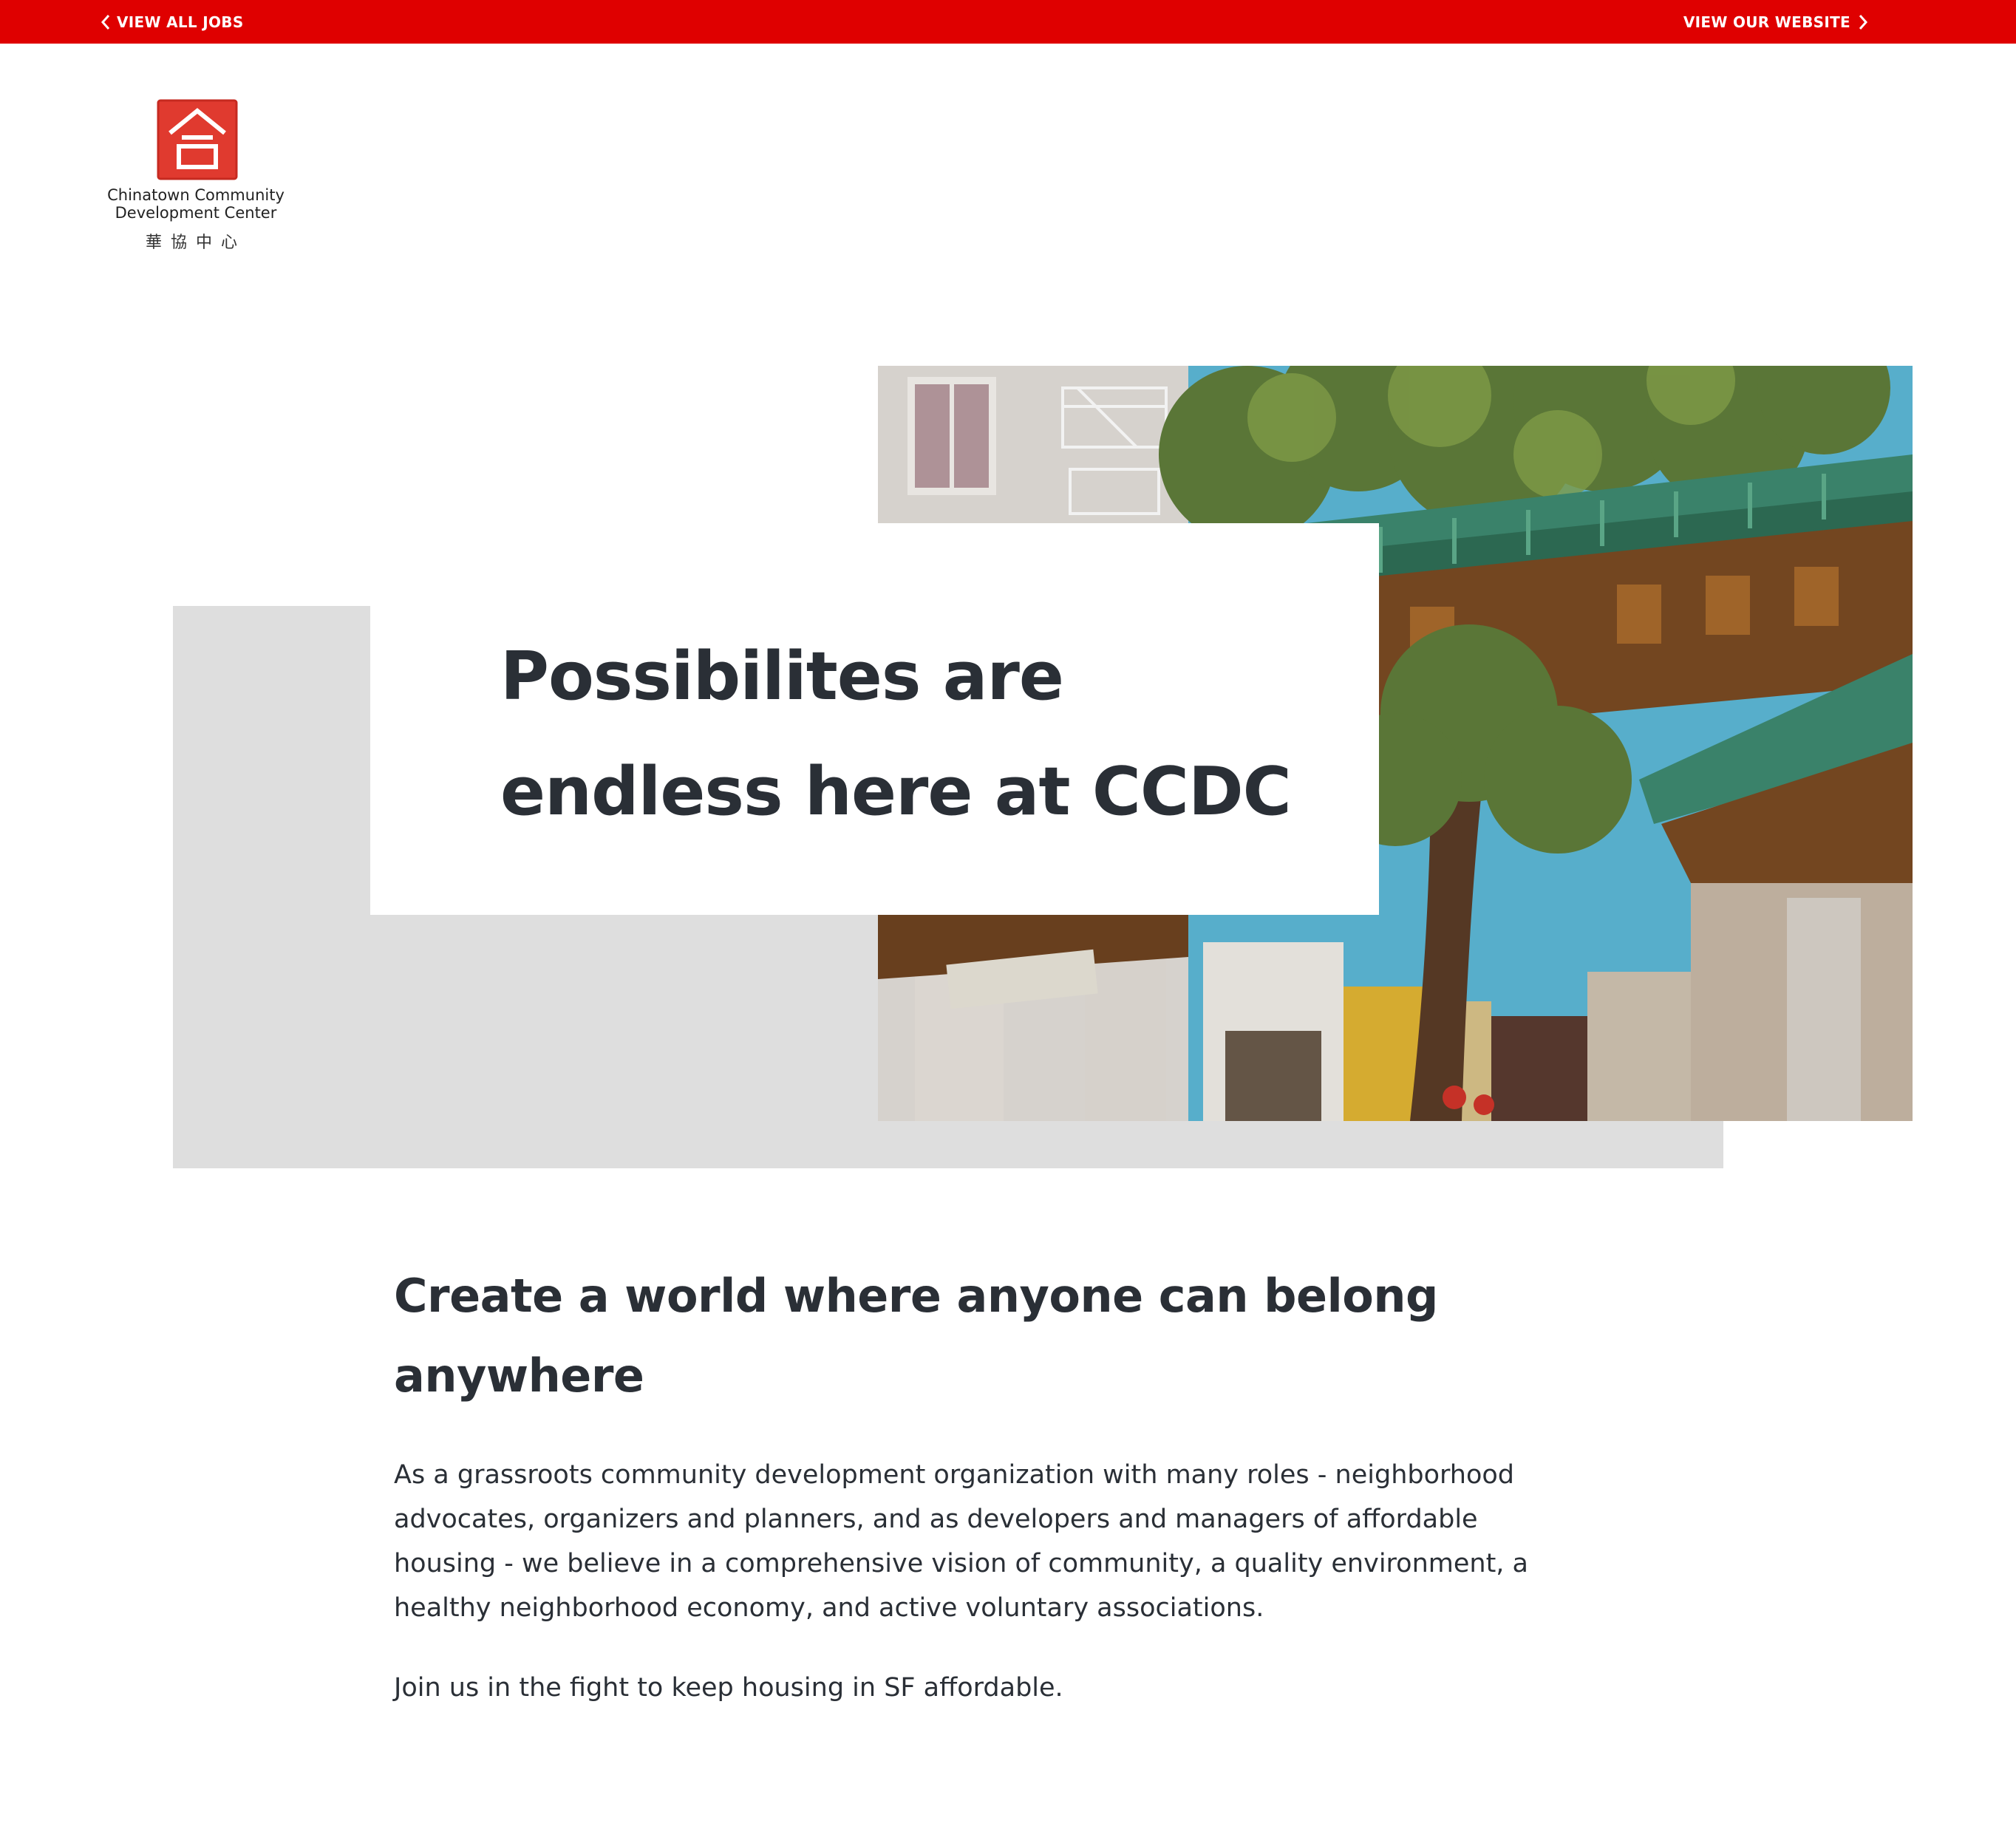  I want to click on logo-name: Chinatown Community Development Center, so click(196, 204).